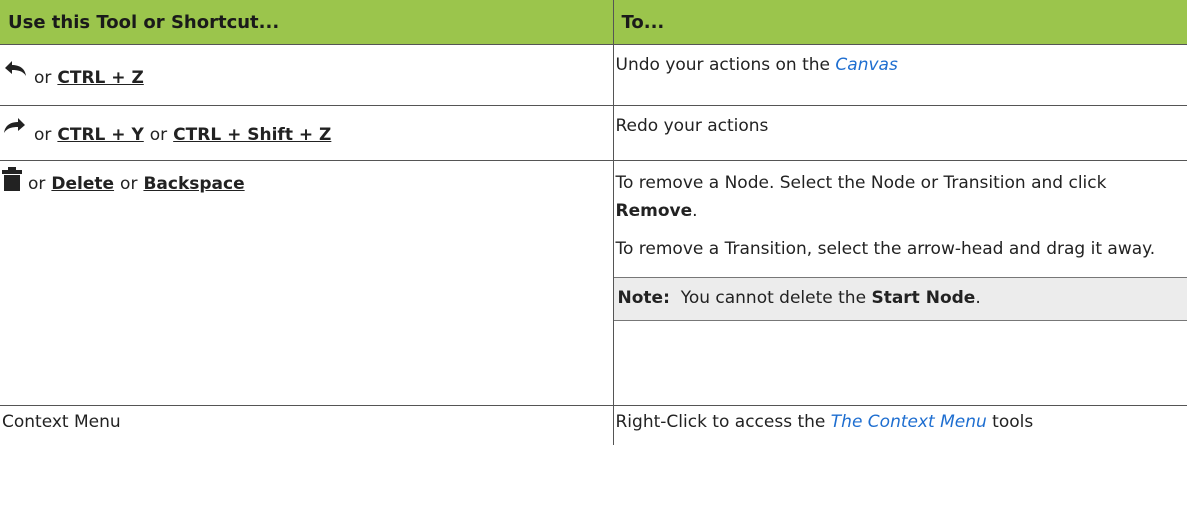 This screenshot has width=1187, height=518. Describe the element at coordinates (1010, 422) in the screenshot. I see `desc-text: tools` at that location.